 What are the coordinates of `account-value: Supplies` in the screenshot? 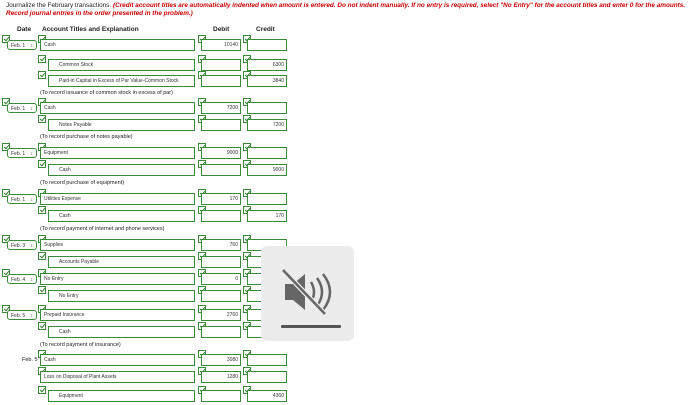 It's located at (54, 245).